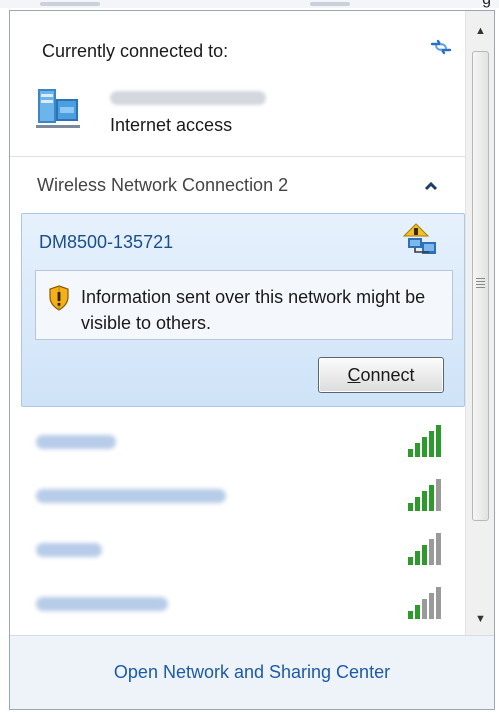 This screenshot has width=499, height=712. What do you see at coordinates (431, 186) in the screenshot?
I see `chevron-up-icon` at bounding box center [431, 186].